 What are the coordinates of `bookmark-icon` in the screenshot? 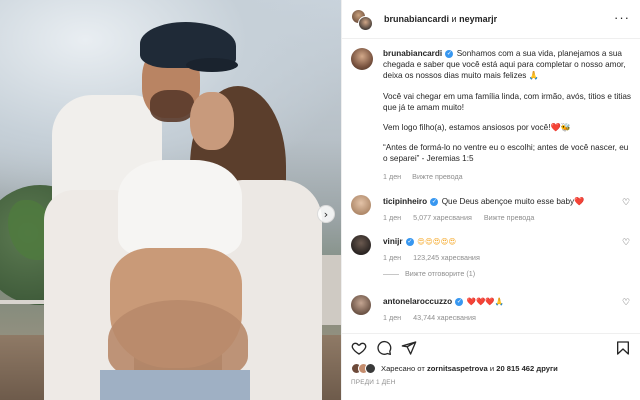 It's located at (623, 348).